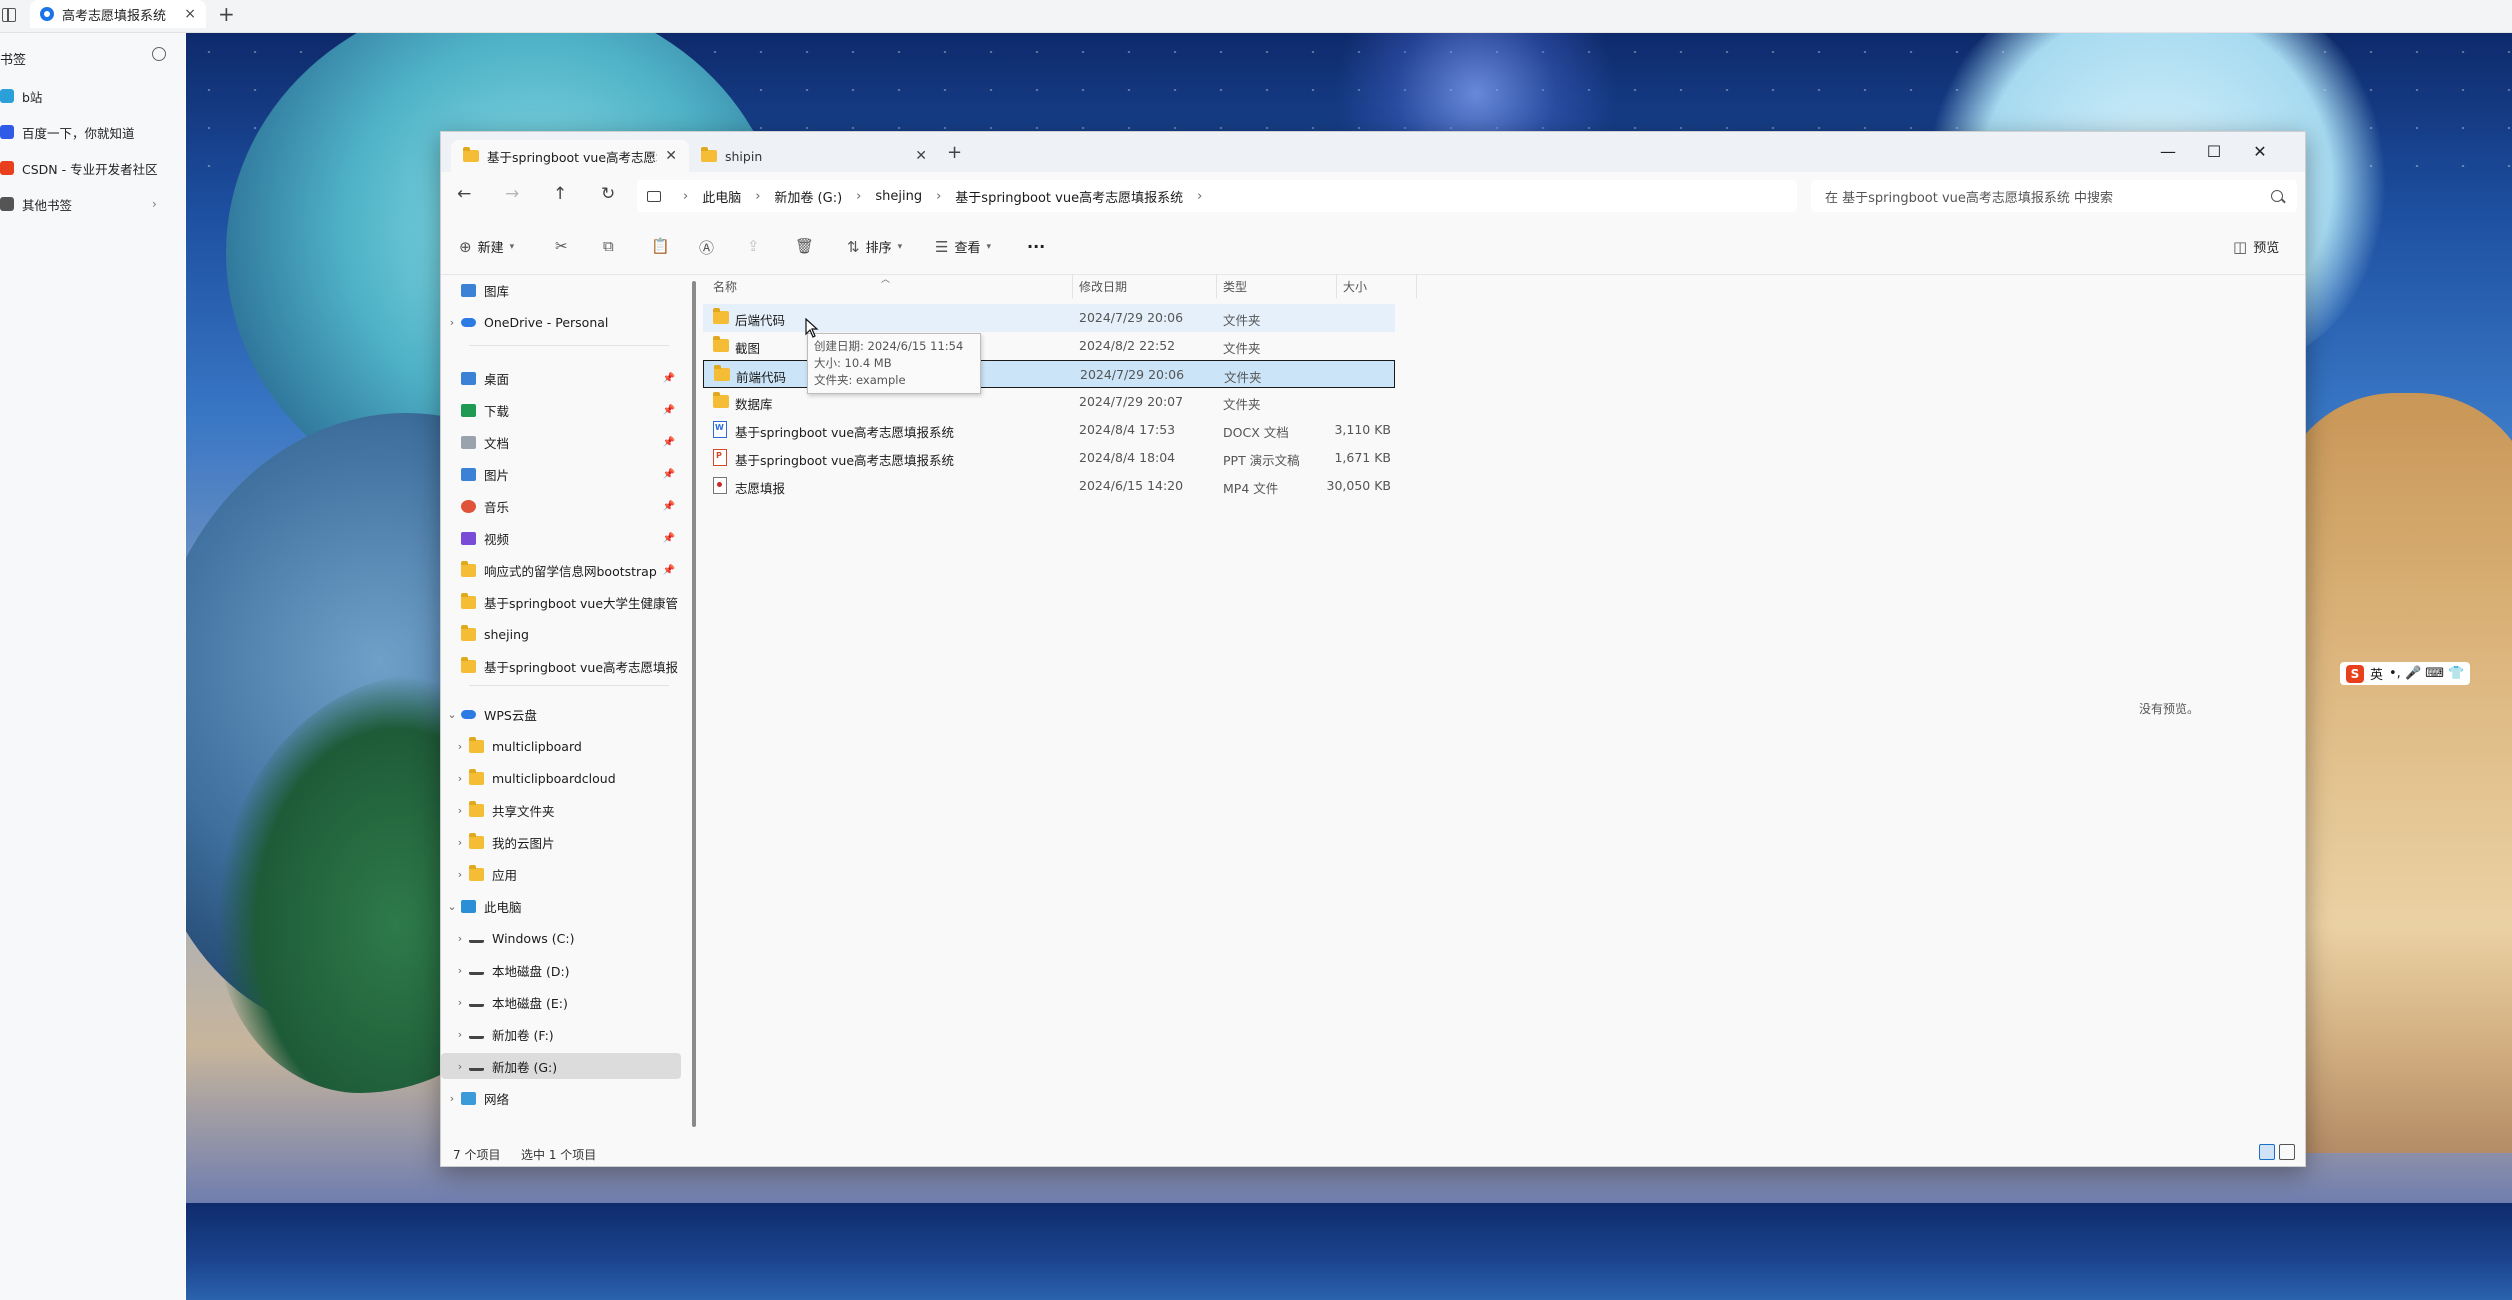 The image size is (2512, 1300). What do you see at coordinates (561, 810) in the screenshot?
I see `nav-item: › 共享文件夹` at bounding box center [561, 810].